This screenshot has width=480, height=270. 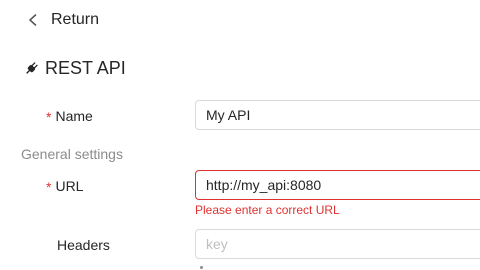 What do you see at coordinates (85, 67) in the screenshot?
I see `page-title-text: REST API` at bounding box center [85, 67].